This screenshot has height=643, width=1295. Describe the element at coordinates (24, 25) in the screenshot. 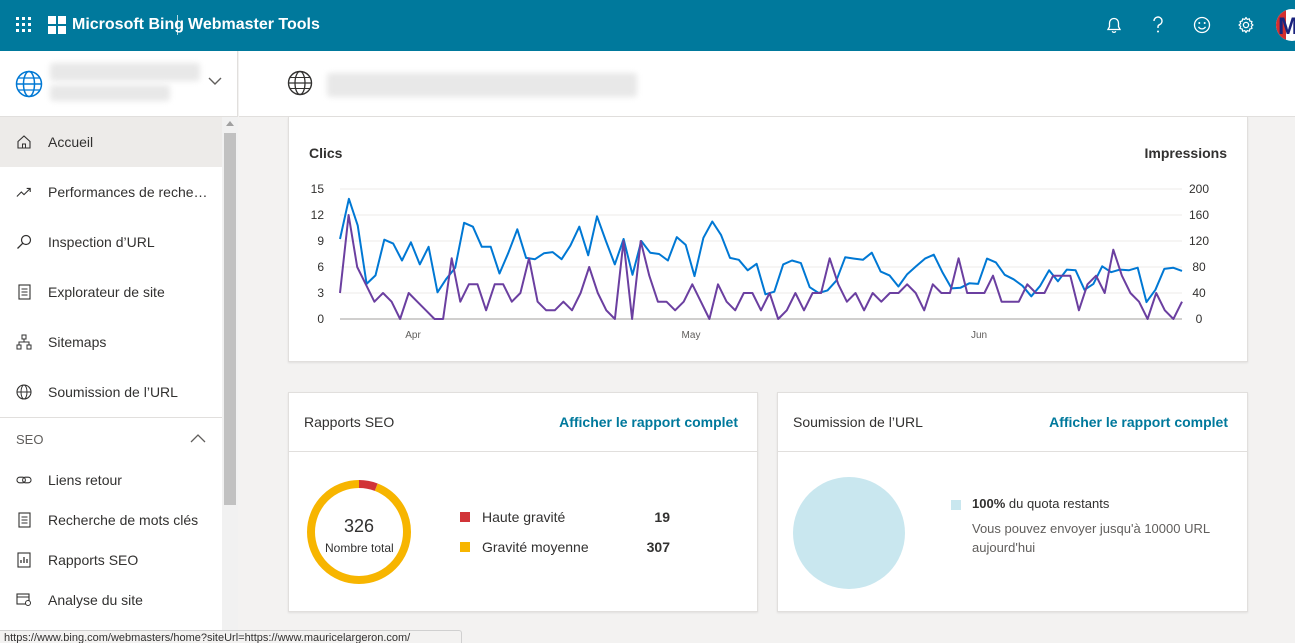

I see `waffle-icon` at that location.